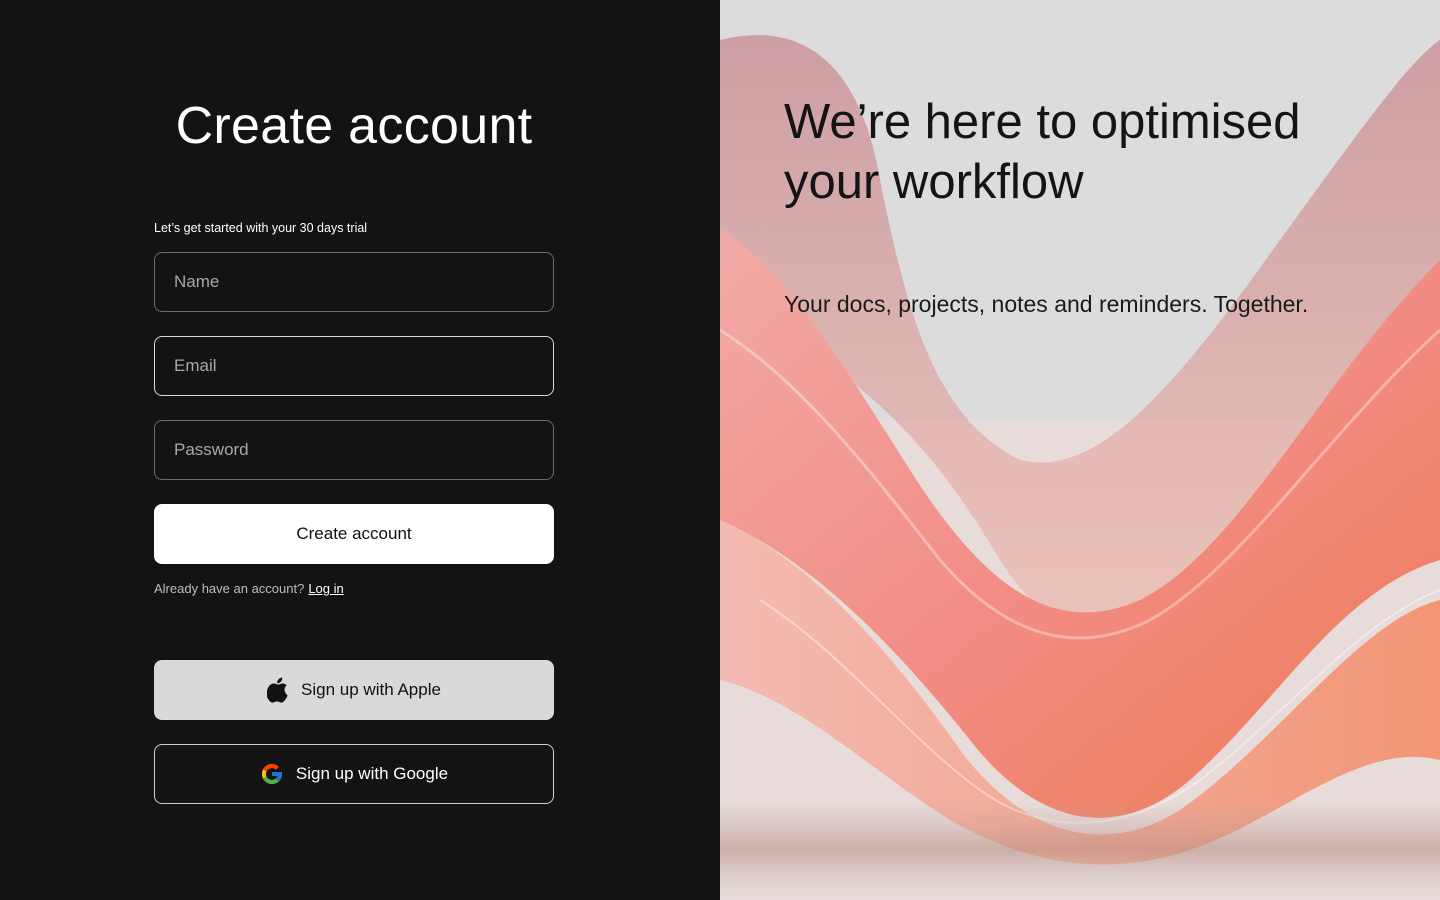 The width and height of the screenshot is (1440, 900). I want to click on login-prompt: Already have an account? Log in, so click(249, 588).